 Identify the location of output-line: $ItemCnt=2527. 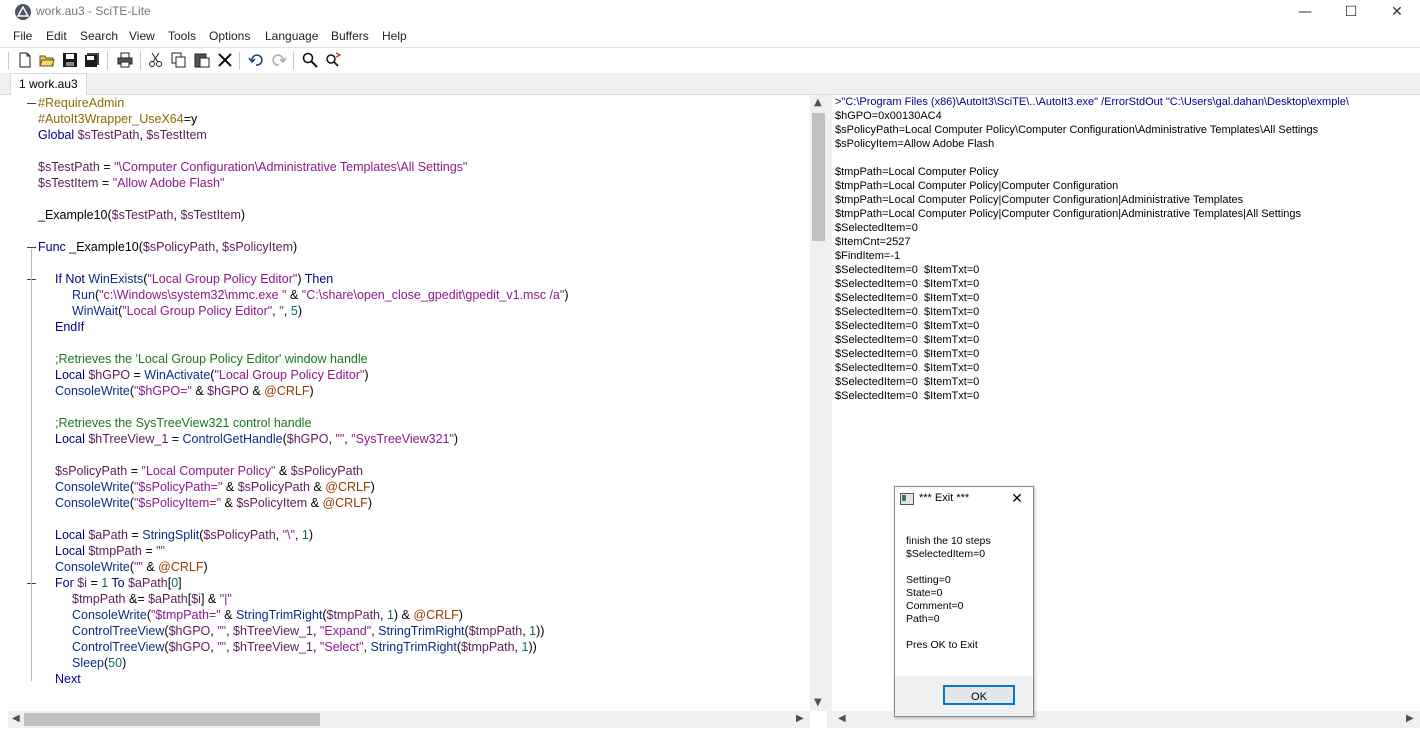
(873, 242).